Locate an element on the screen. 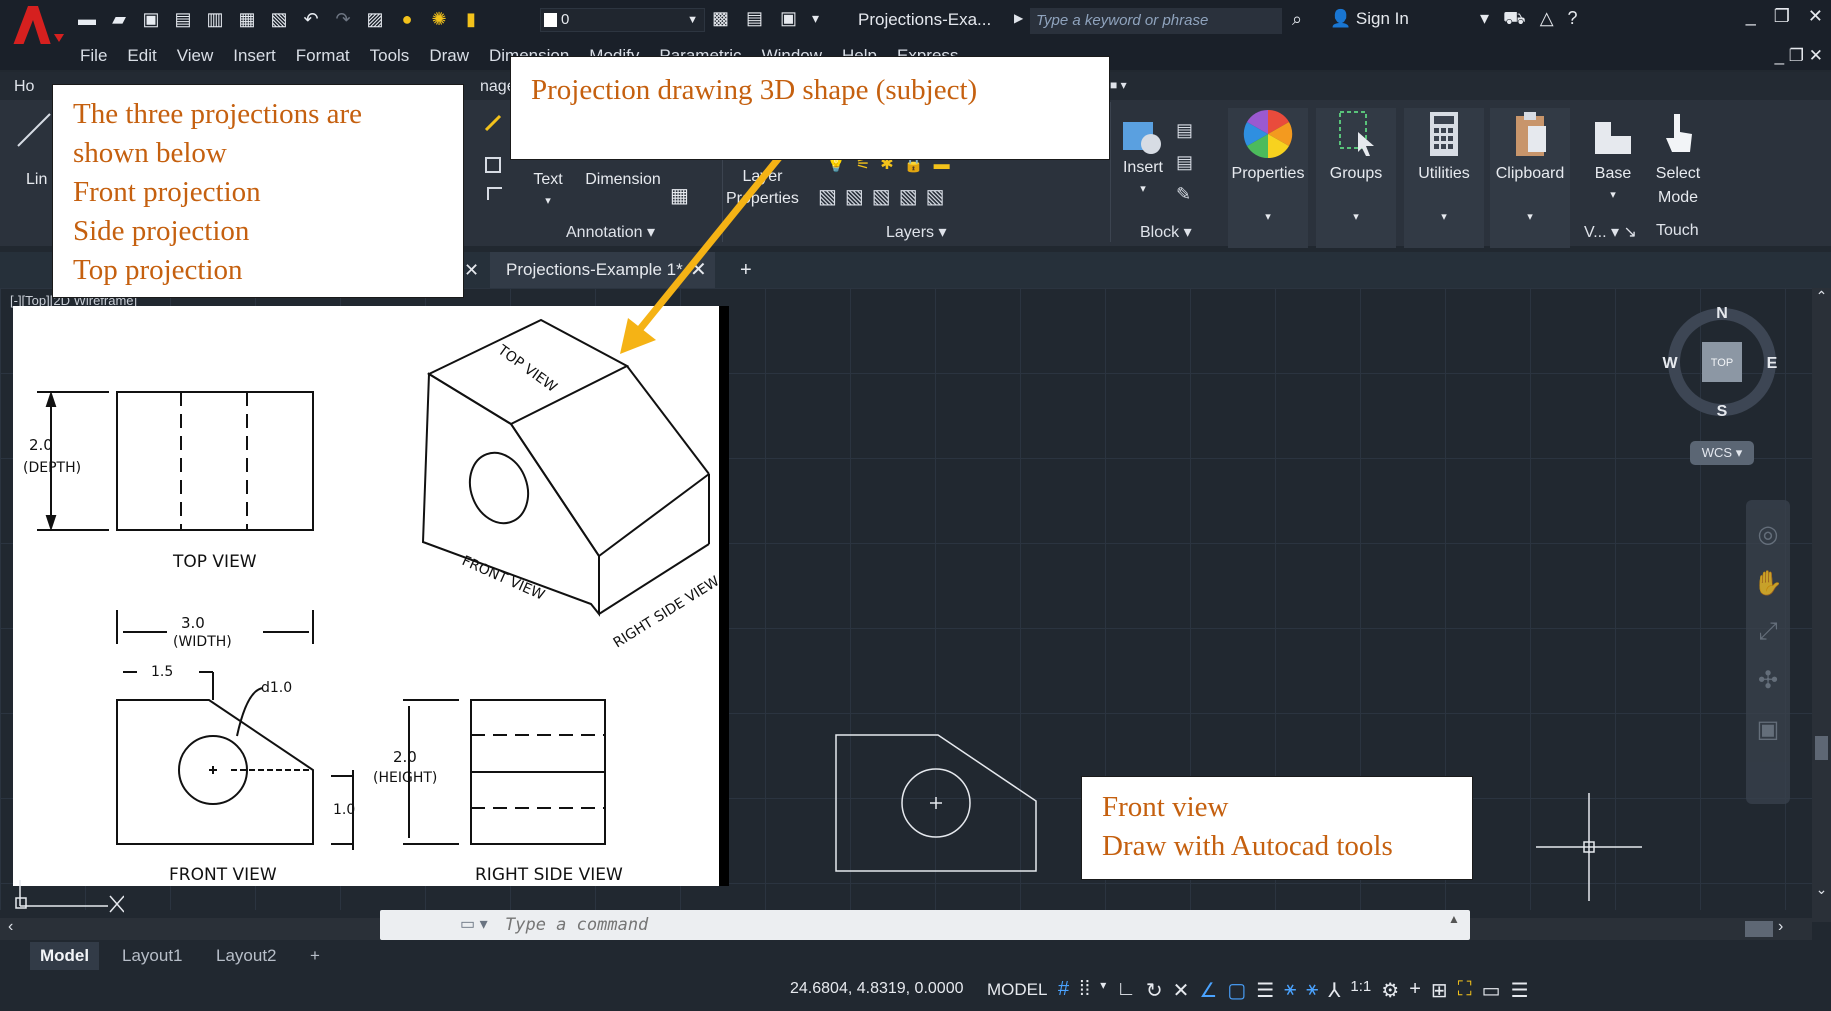 The image size is (1831, 1011). redo-icon: ↷ is located at coordinates (343, 19).